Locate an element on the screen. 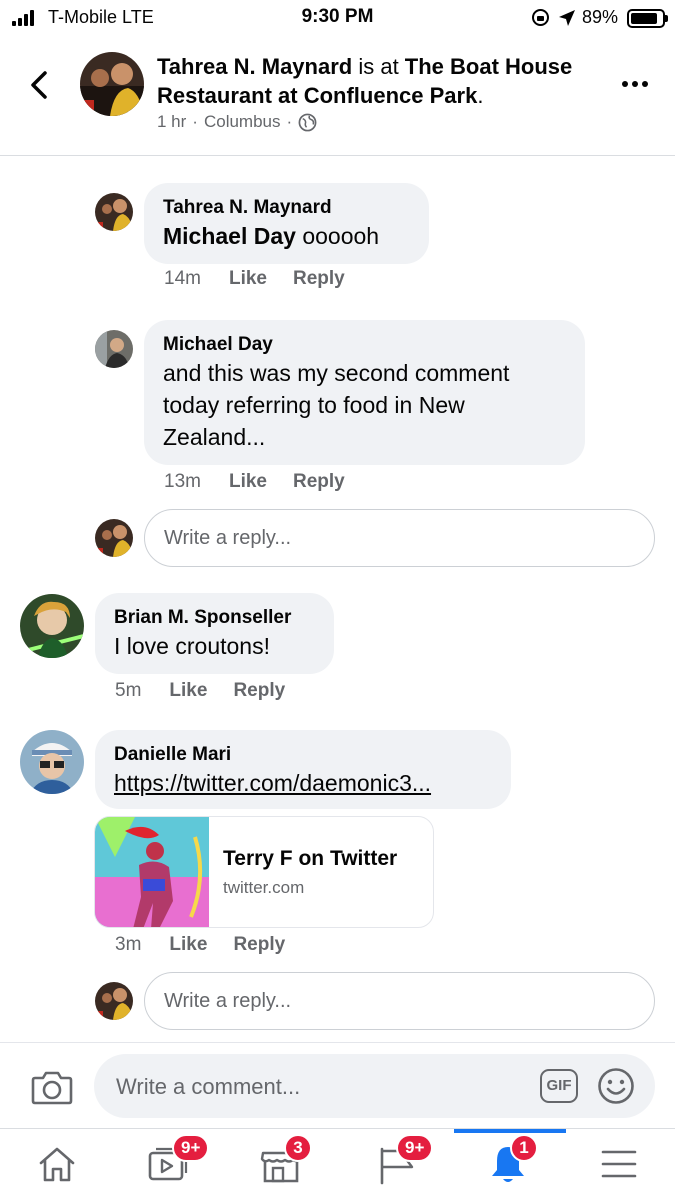  tab-menu is located at coordinates (619, 1164).